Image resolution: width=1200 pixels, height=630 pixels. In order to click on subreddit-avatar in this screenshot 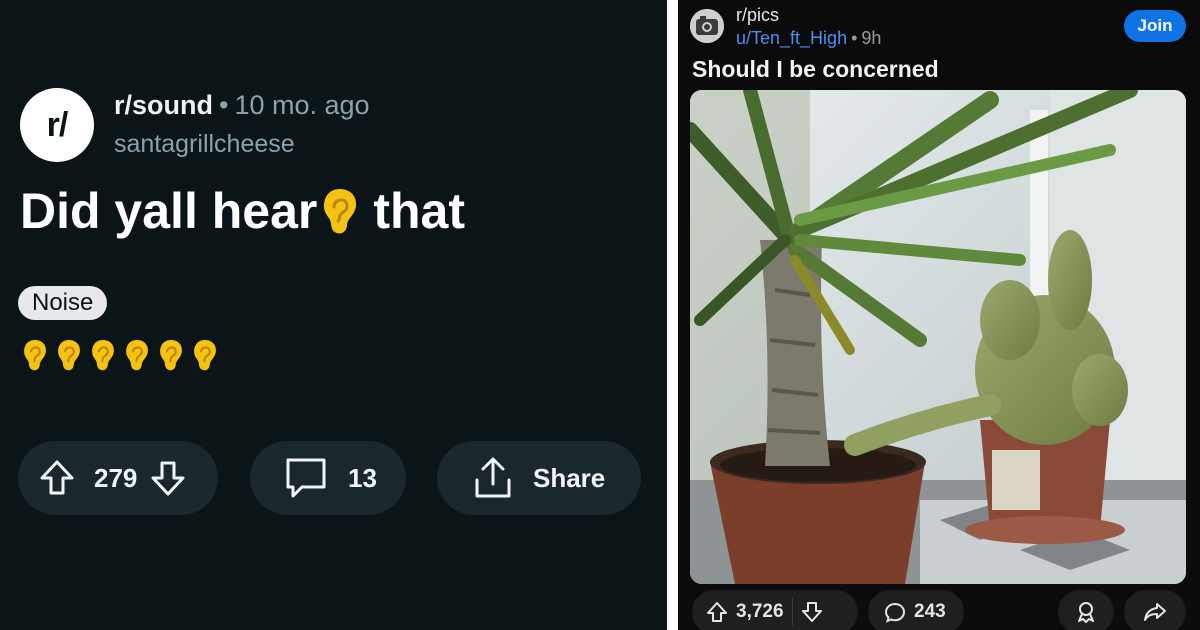, I will do `click(707, 26)`.